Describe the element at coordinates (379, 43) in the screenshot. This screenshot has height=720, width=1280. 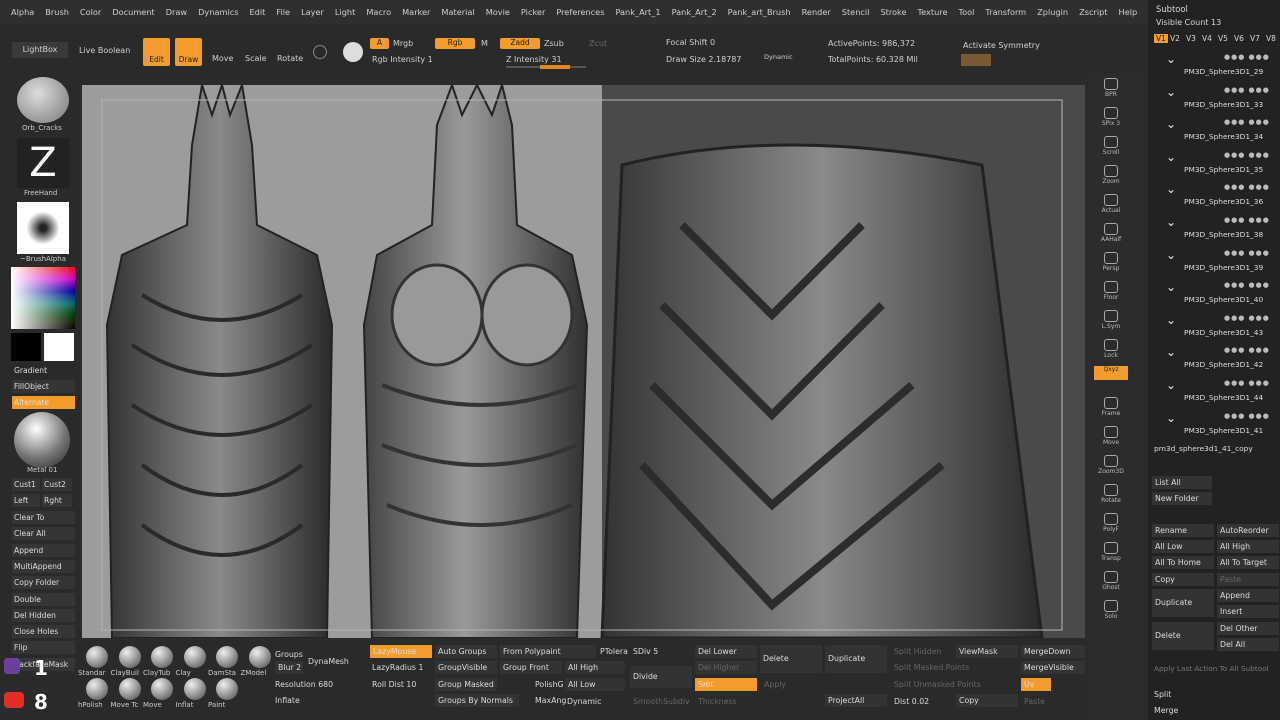
I see `a-button: A` at that location.